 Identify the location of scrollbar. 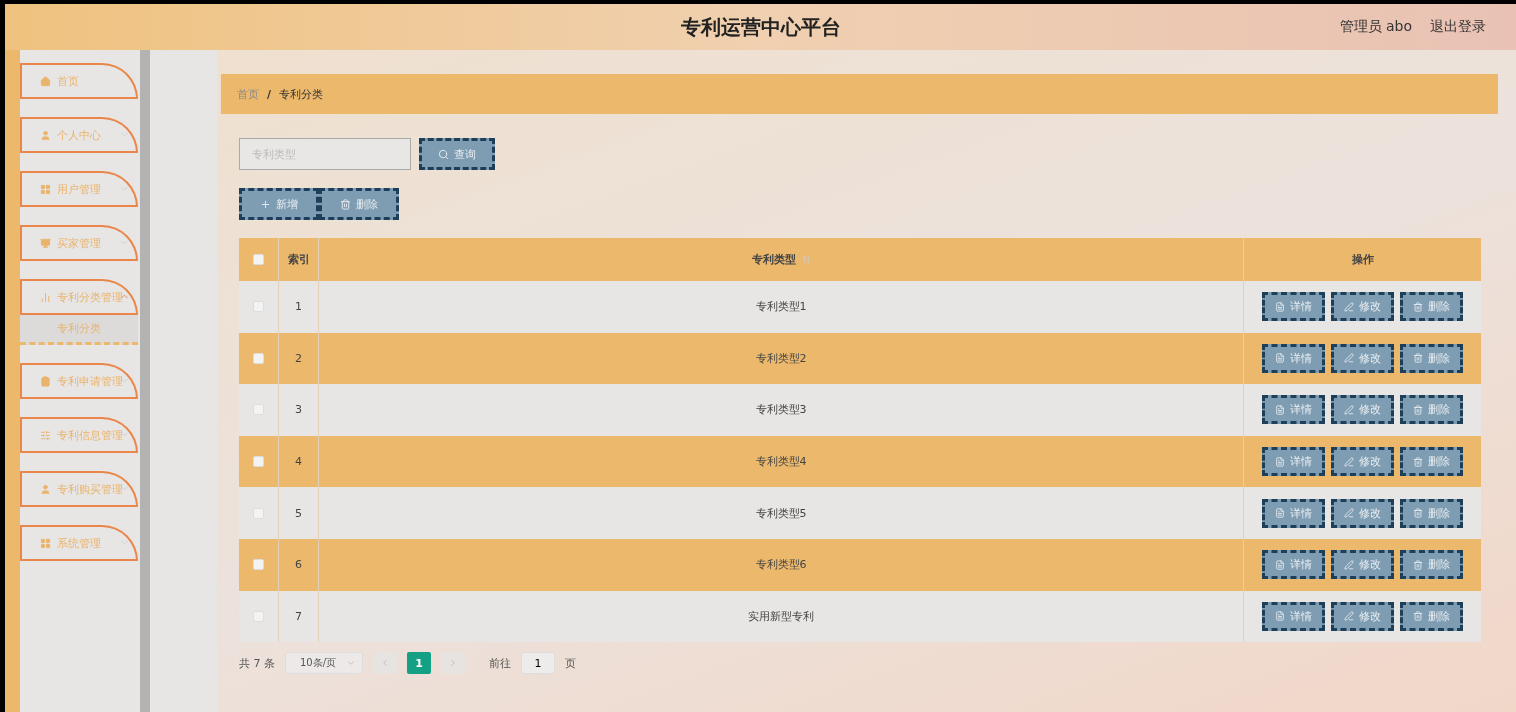
(145, 381).